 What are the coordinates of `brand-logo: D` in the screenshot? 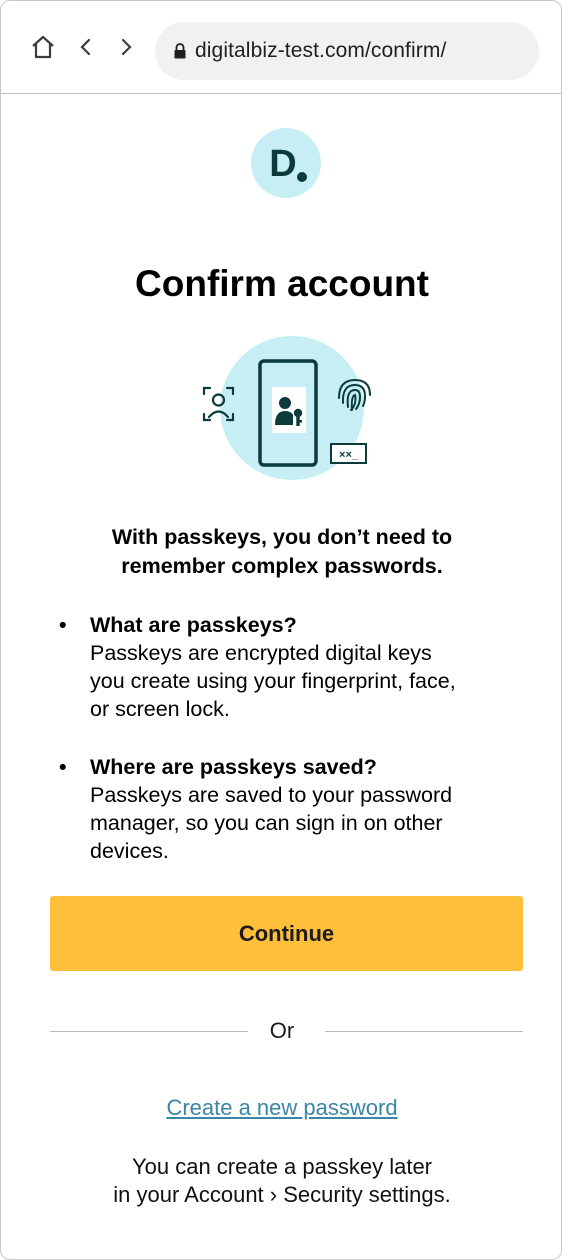 It's located at (286, 163).